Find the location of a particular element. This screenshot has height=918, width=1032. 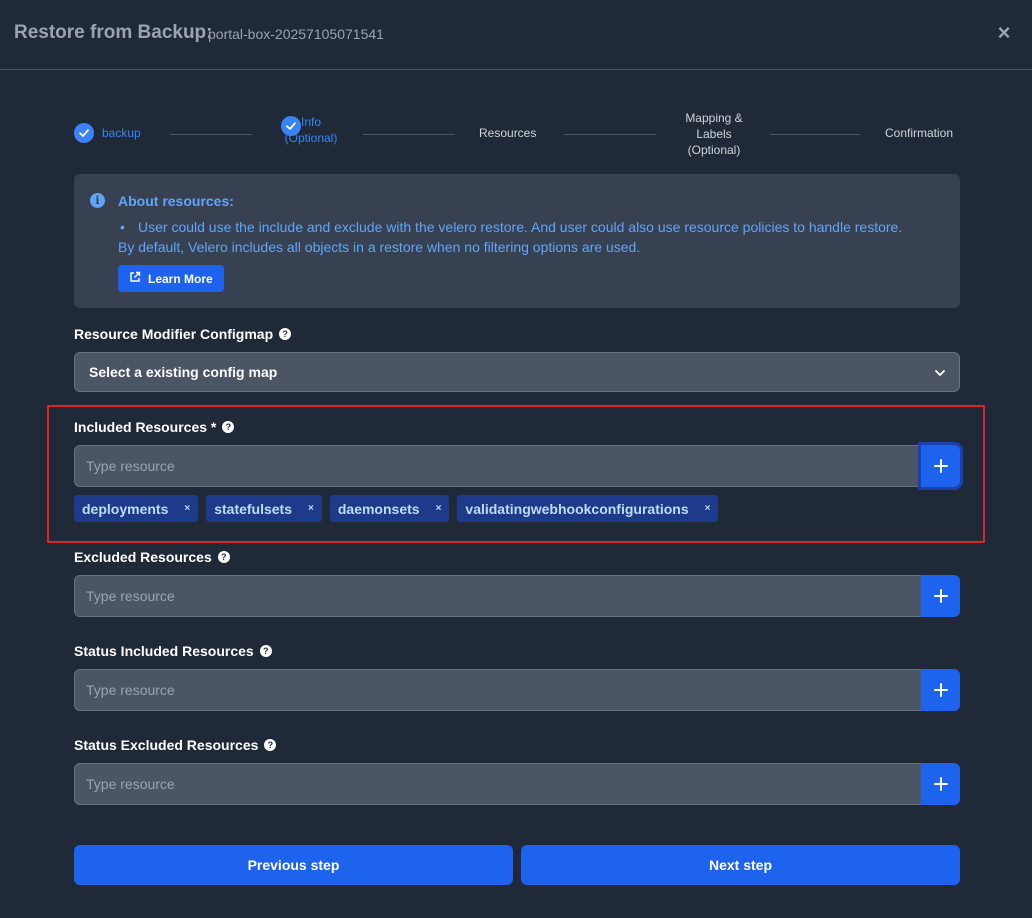

external-link-icon is located at coordinates (135, 278).